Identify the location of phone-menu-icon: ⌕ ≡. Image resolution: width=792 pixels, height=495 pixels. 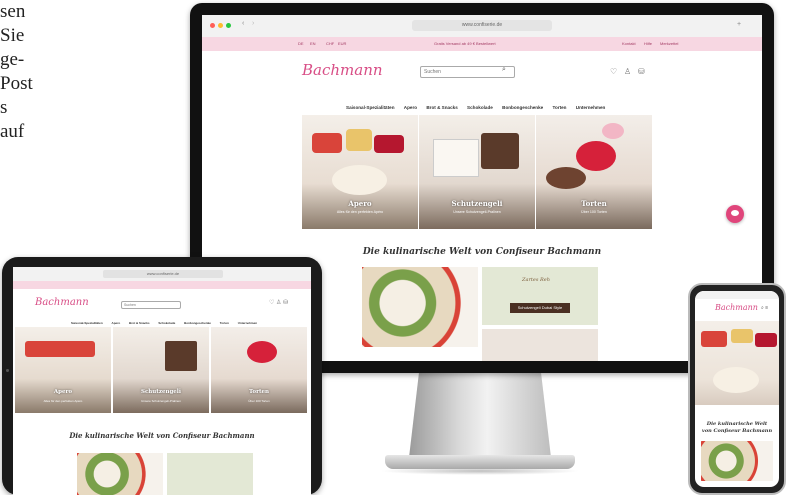
(764, 308).